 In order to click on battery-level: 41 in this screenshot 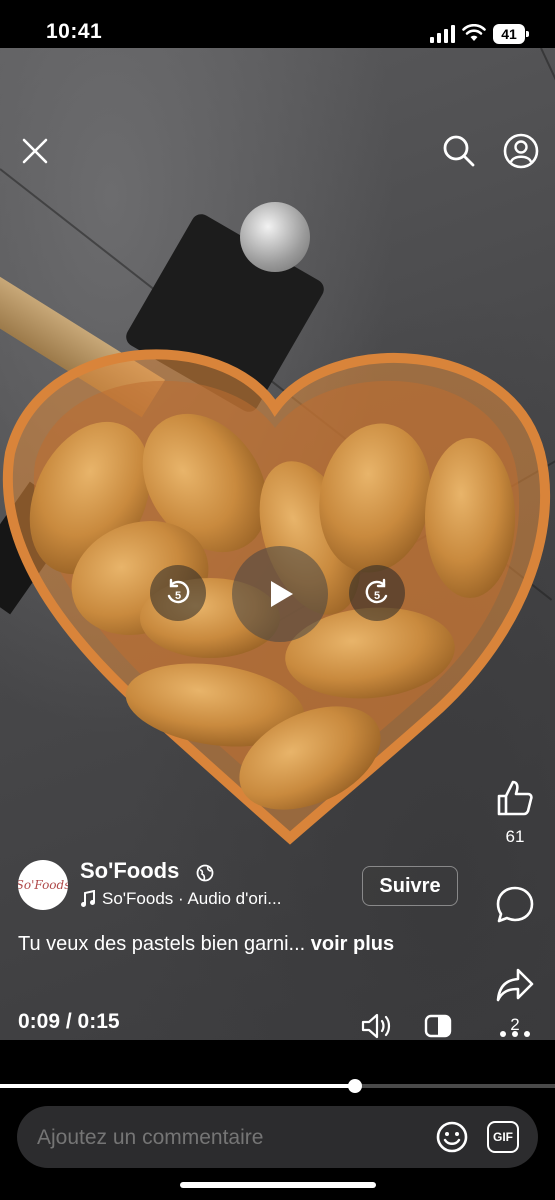, I will do `click(509, 34)`.